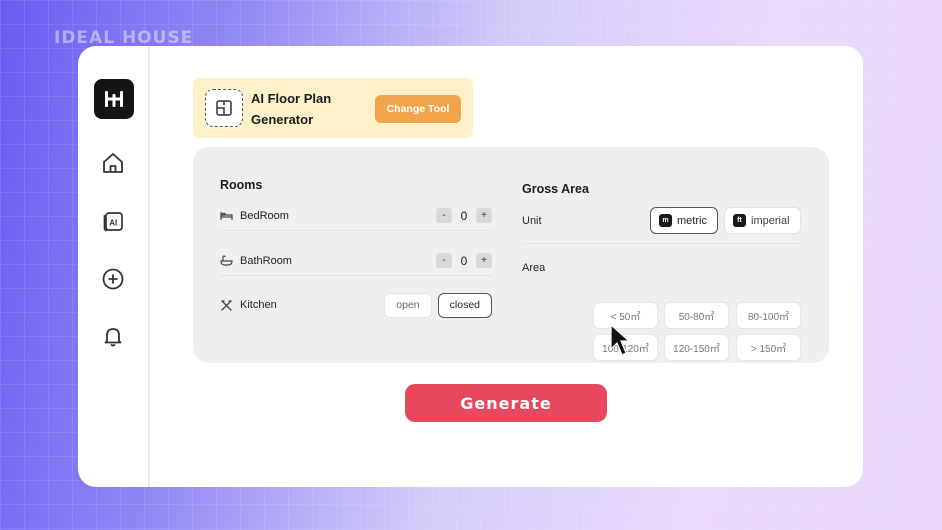 This screenshot has width=942, height=530. I want to click on bedroom-row: BedRoom - 0 +, so click(356, 216).